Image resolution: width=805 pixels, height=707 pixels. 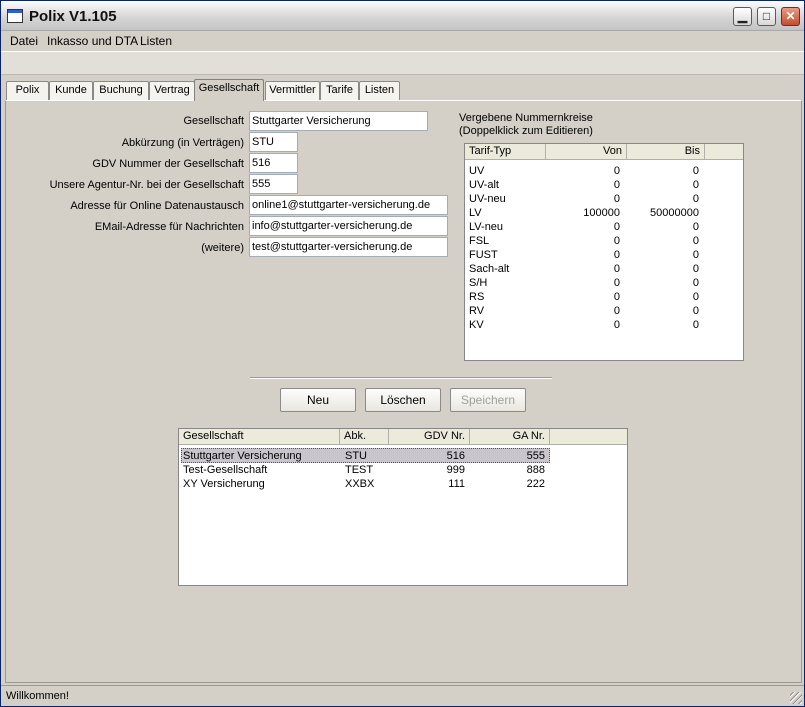 I want to click on company-name: Stuttgarter Versicherung, so click(x=260, y=456).